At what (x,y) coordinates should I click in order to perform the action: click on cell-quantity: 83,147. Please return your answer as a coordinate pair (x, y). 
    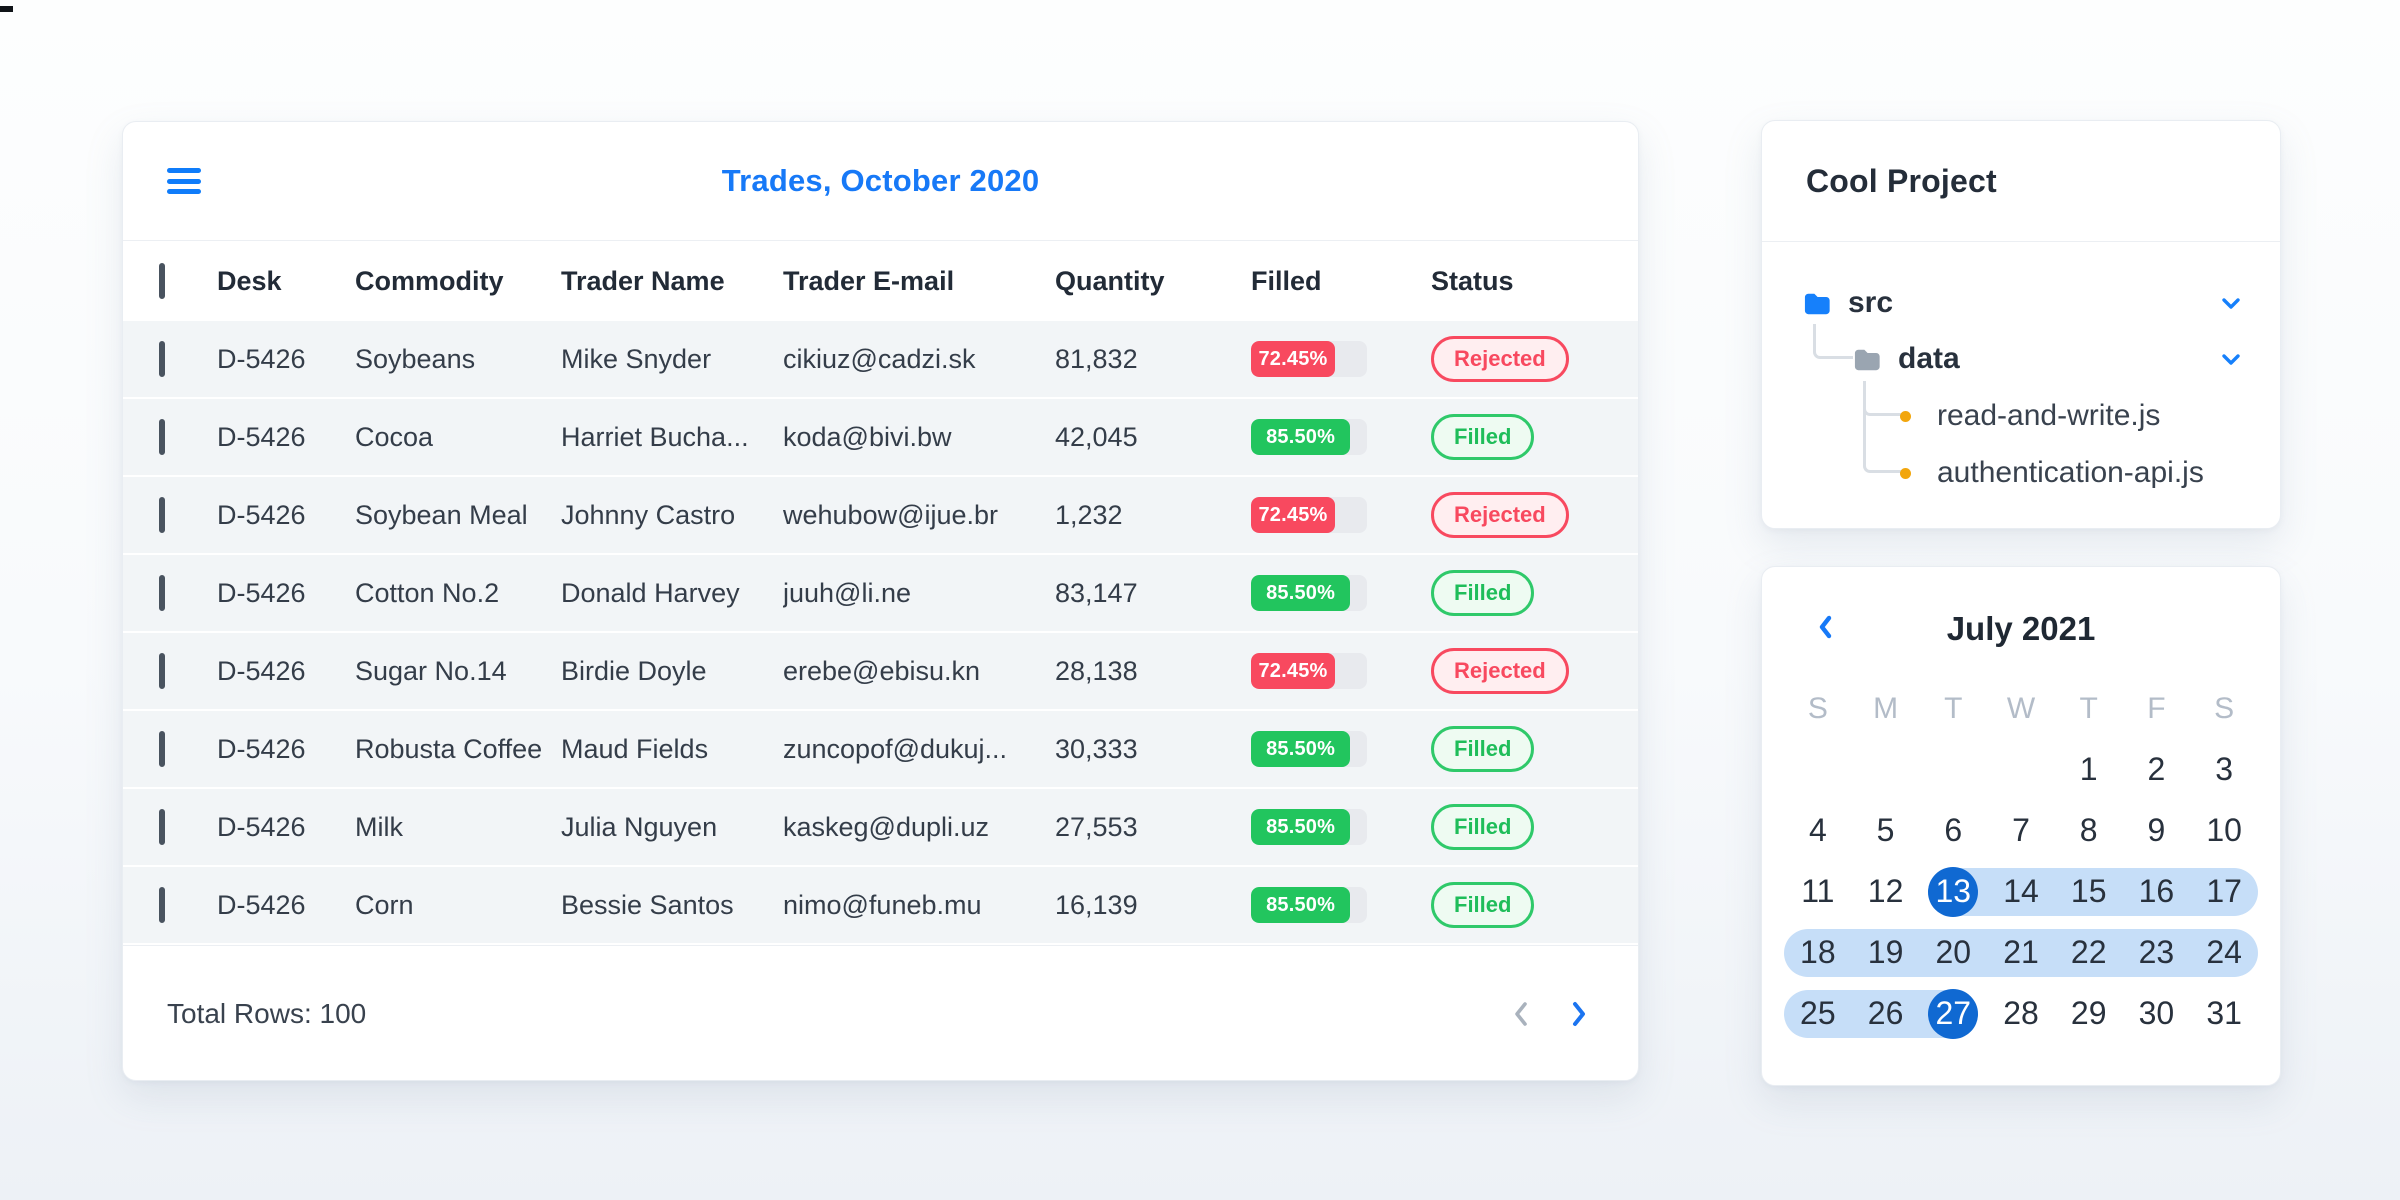
    Looking at the image, I should click on (1096, 592).